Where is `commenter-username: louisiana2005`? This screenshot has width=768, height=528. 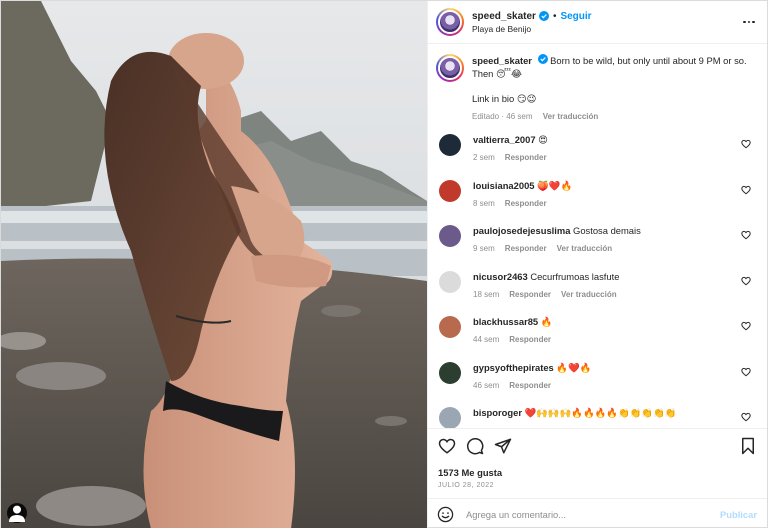 commenter-username: louisiana2005 is located at coordinates (504, 185).